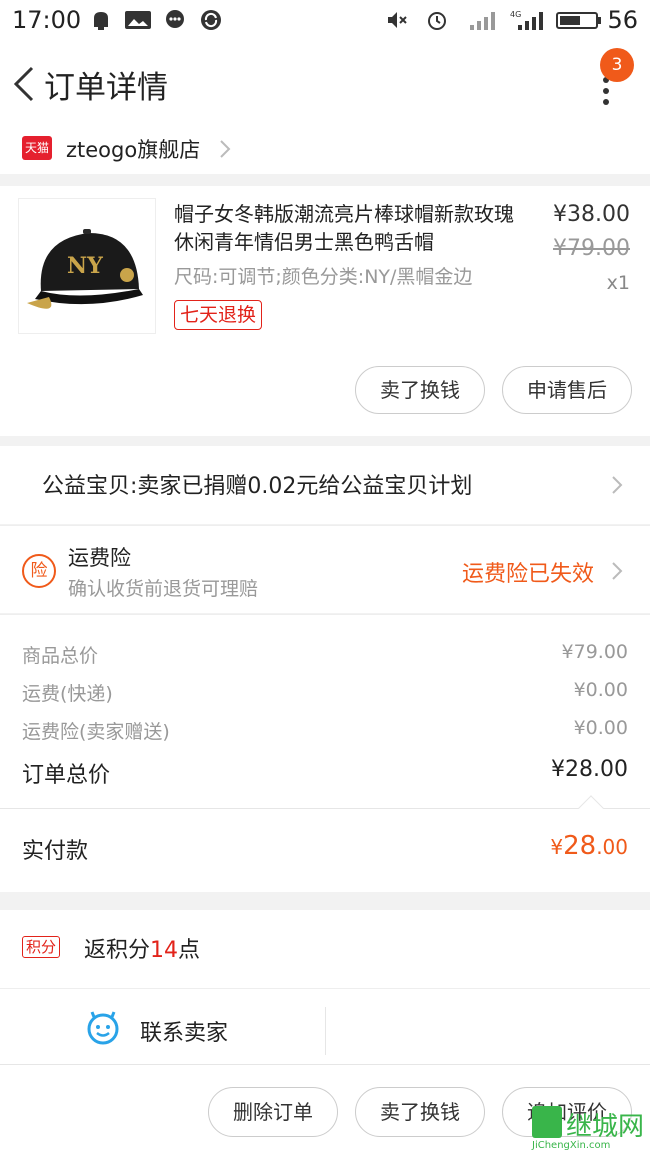 This screenshot has width=650, height=1155. What do you see at coordinates (350, 228) in the screenshot?
I see `product-title: 帽子女冬韩版潮流亮片棒球帽新款玫瑰休闲青年情侣男士黑色鸭舌帽` at bounding box center [350, 228].